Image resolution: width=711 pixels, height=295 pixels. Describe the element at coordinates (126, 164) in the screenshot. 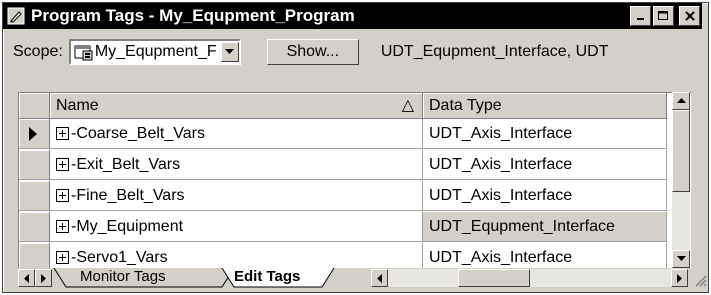

I see `tag-name: -Exit_Belt_Vars` at that location.